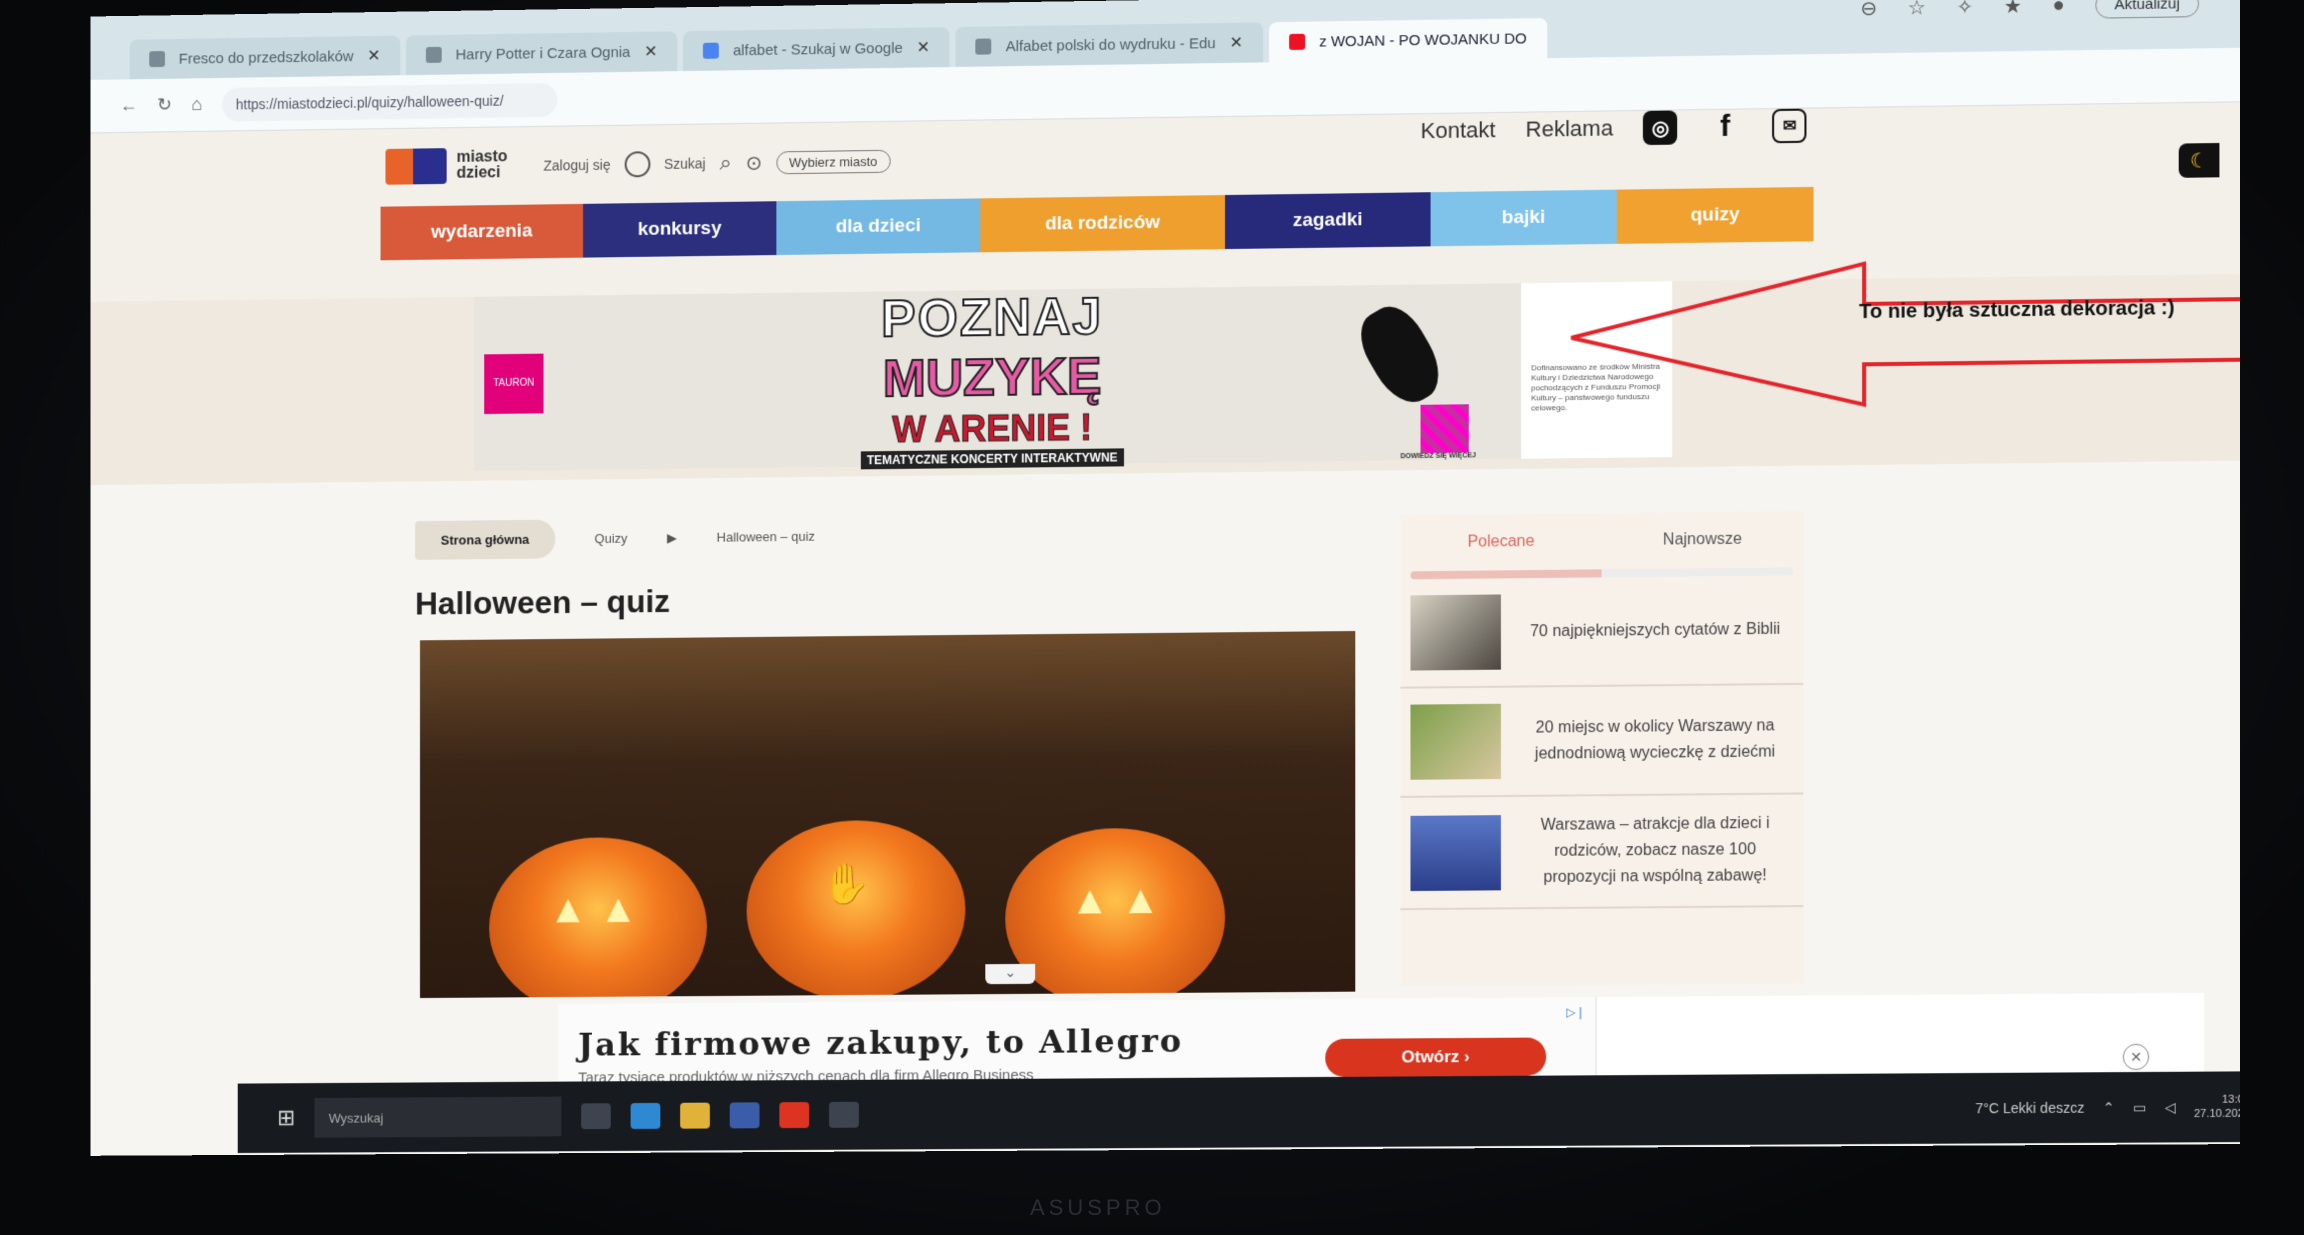 The width and height of the screenshot is (2304, 1235). Describe the element at coordinates (265, 58) in the screenshot. I see `browser-tab: Fresco do przedszkolaków ✕` at that location.